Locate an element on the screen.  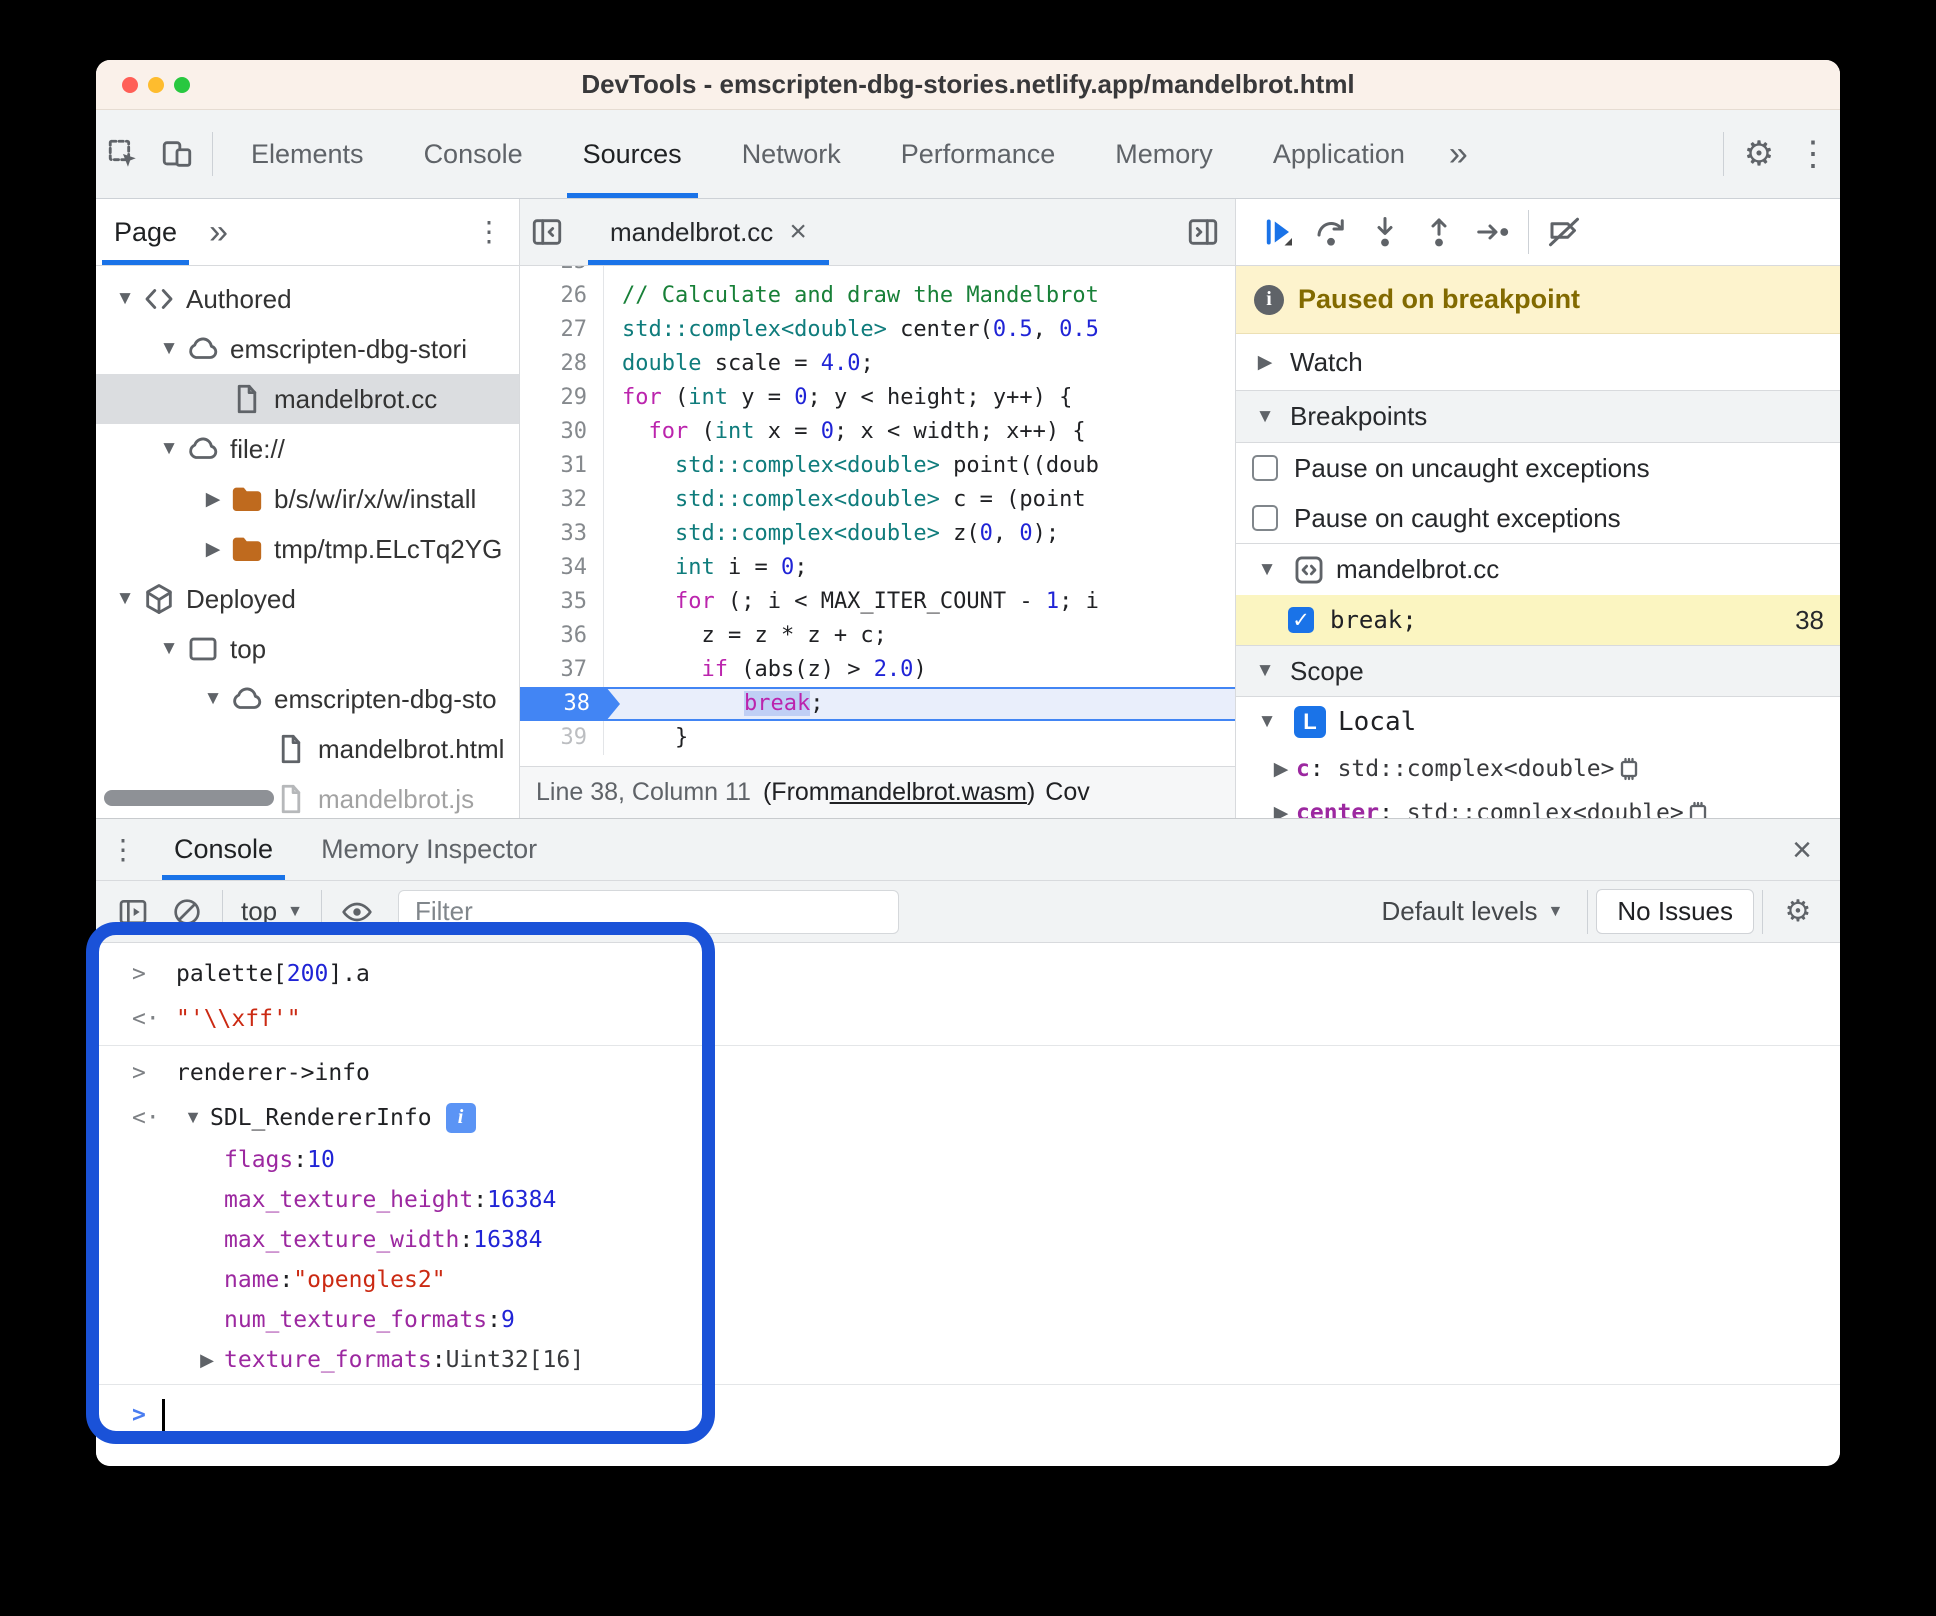
console-sidebar-button is located at coordinates (133, 912).